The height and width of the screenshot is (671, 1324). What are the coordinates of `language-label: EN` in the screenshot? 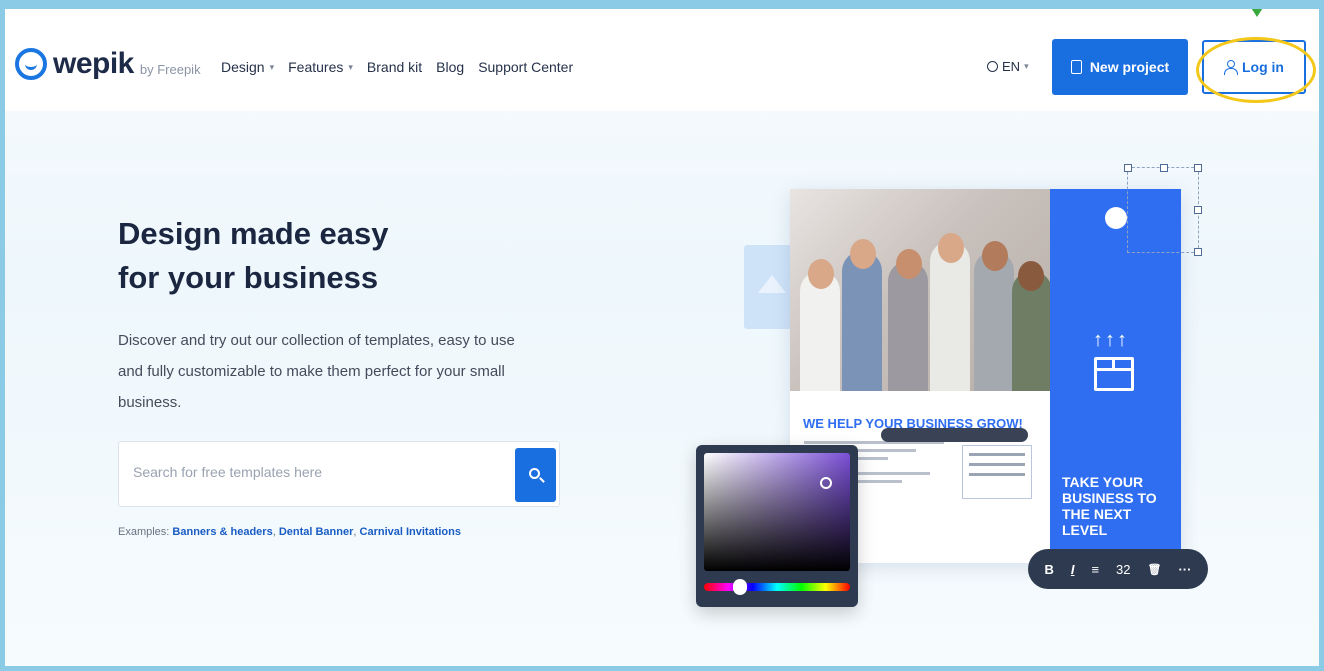 It's located at (1011, 66).